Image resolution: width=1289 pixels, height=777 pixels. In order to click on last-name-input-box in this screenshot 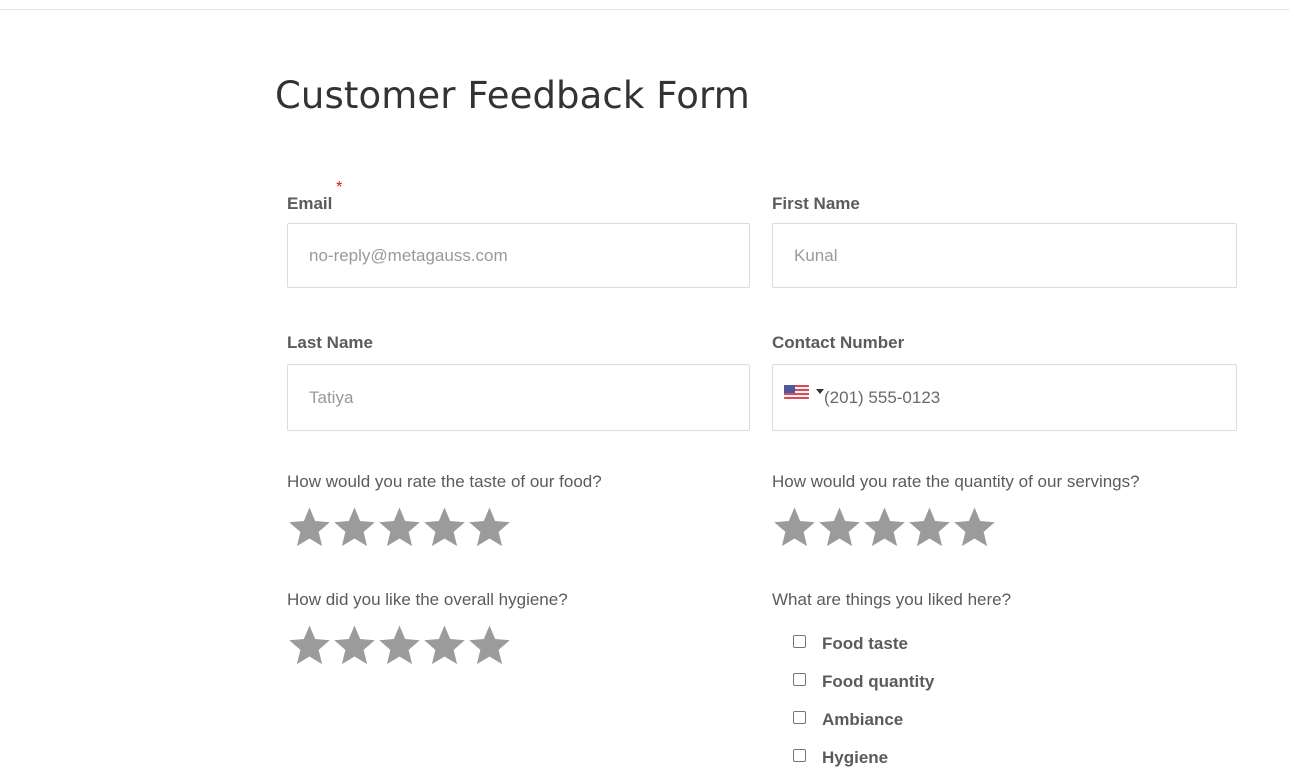, I will do `click(518, 397)`.